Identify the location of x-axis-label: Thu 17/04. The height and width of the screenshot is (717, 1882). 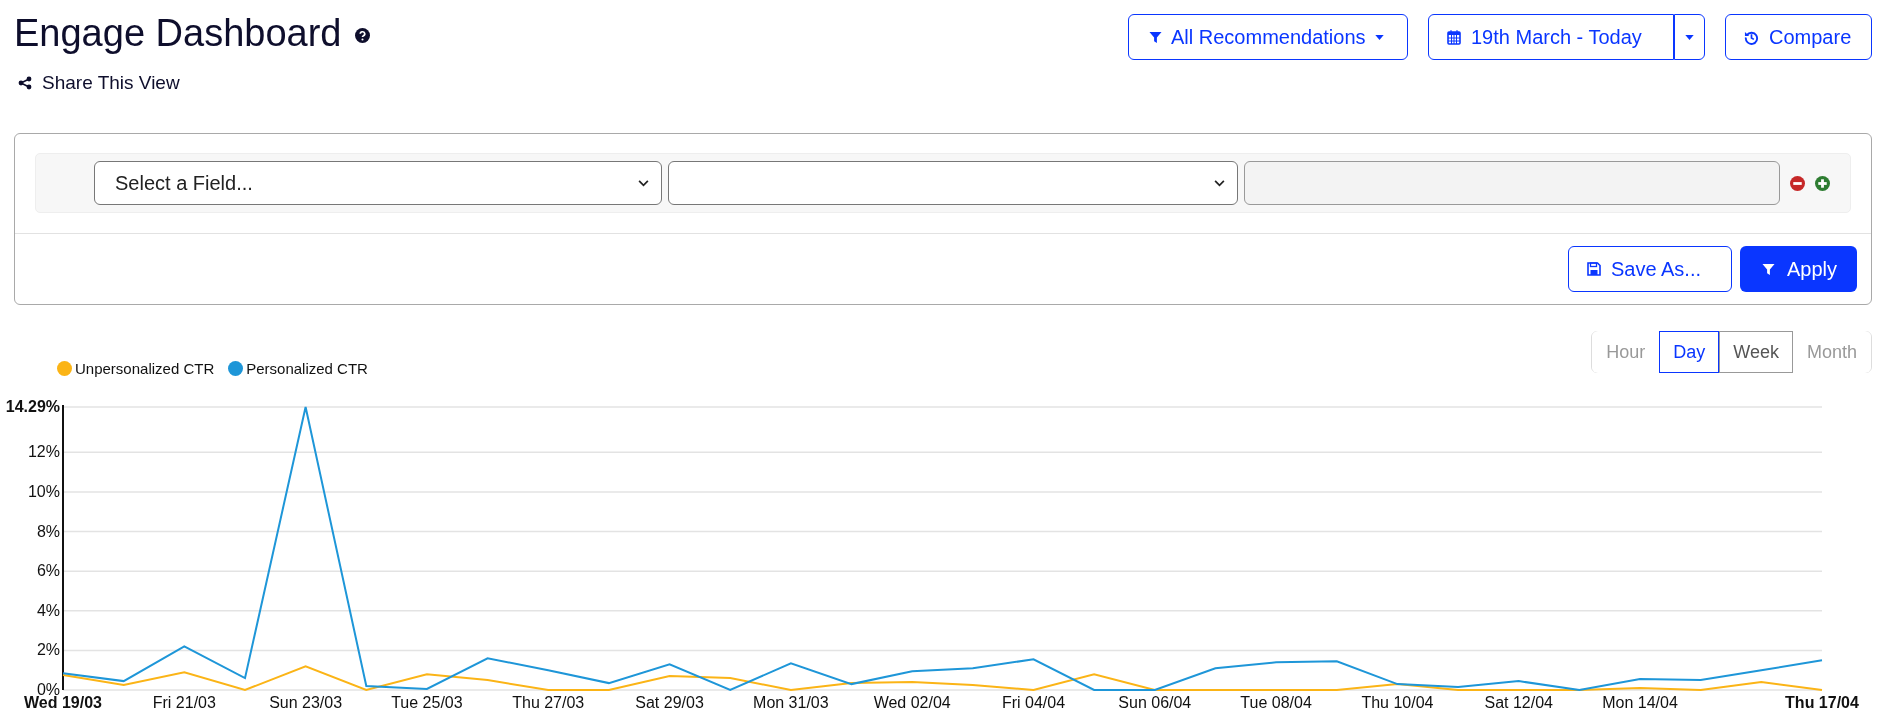
(1822, 702).